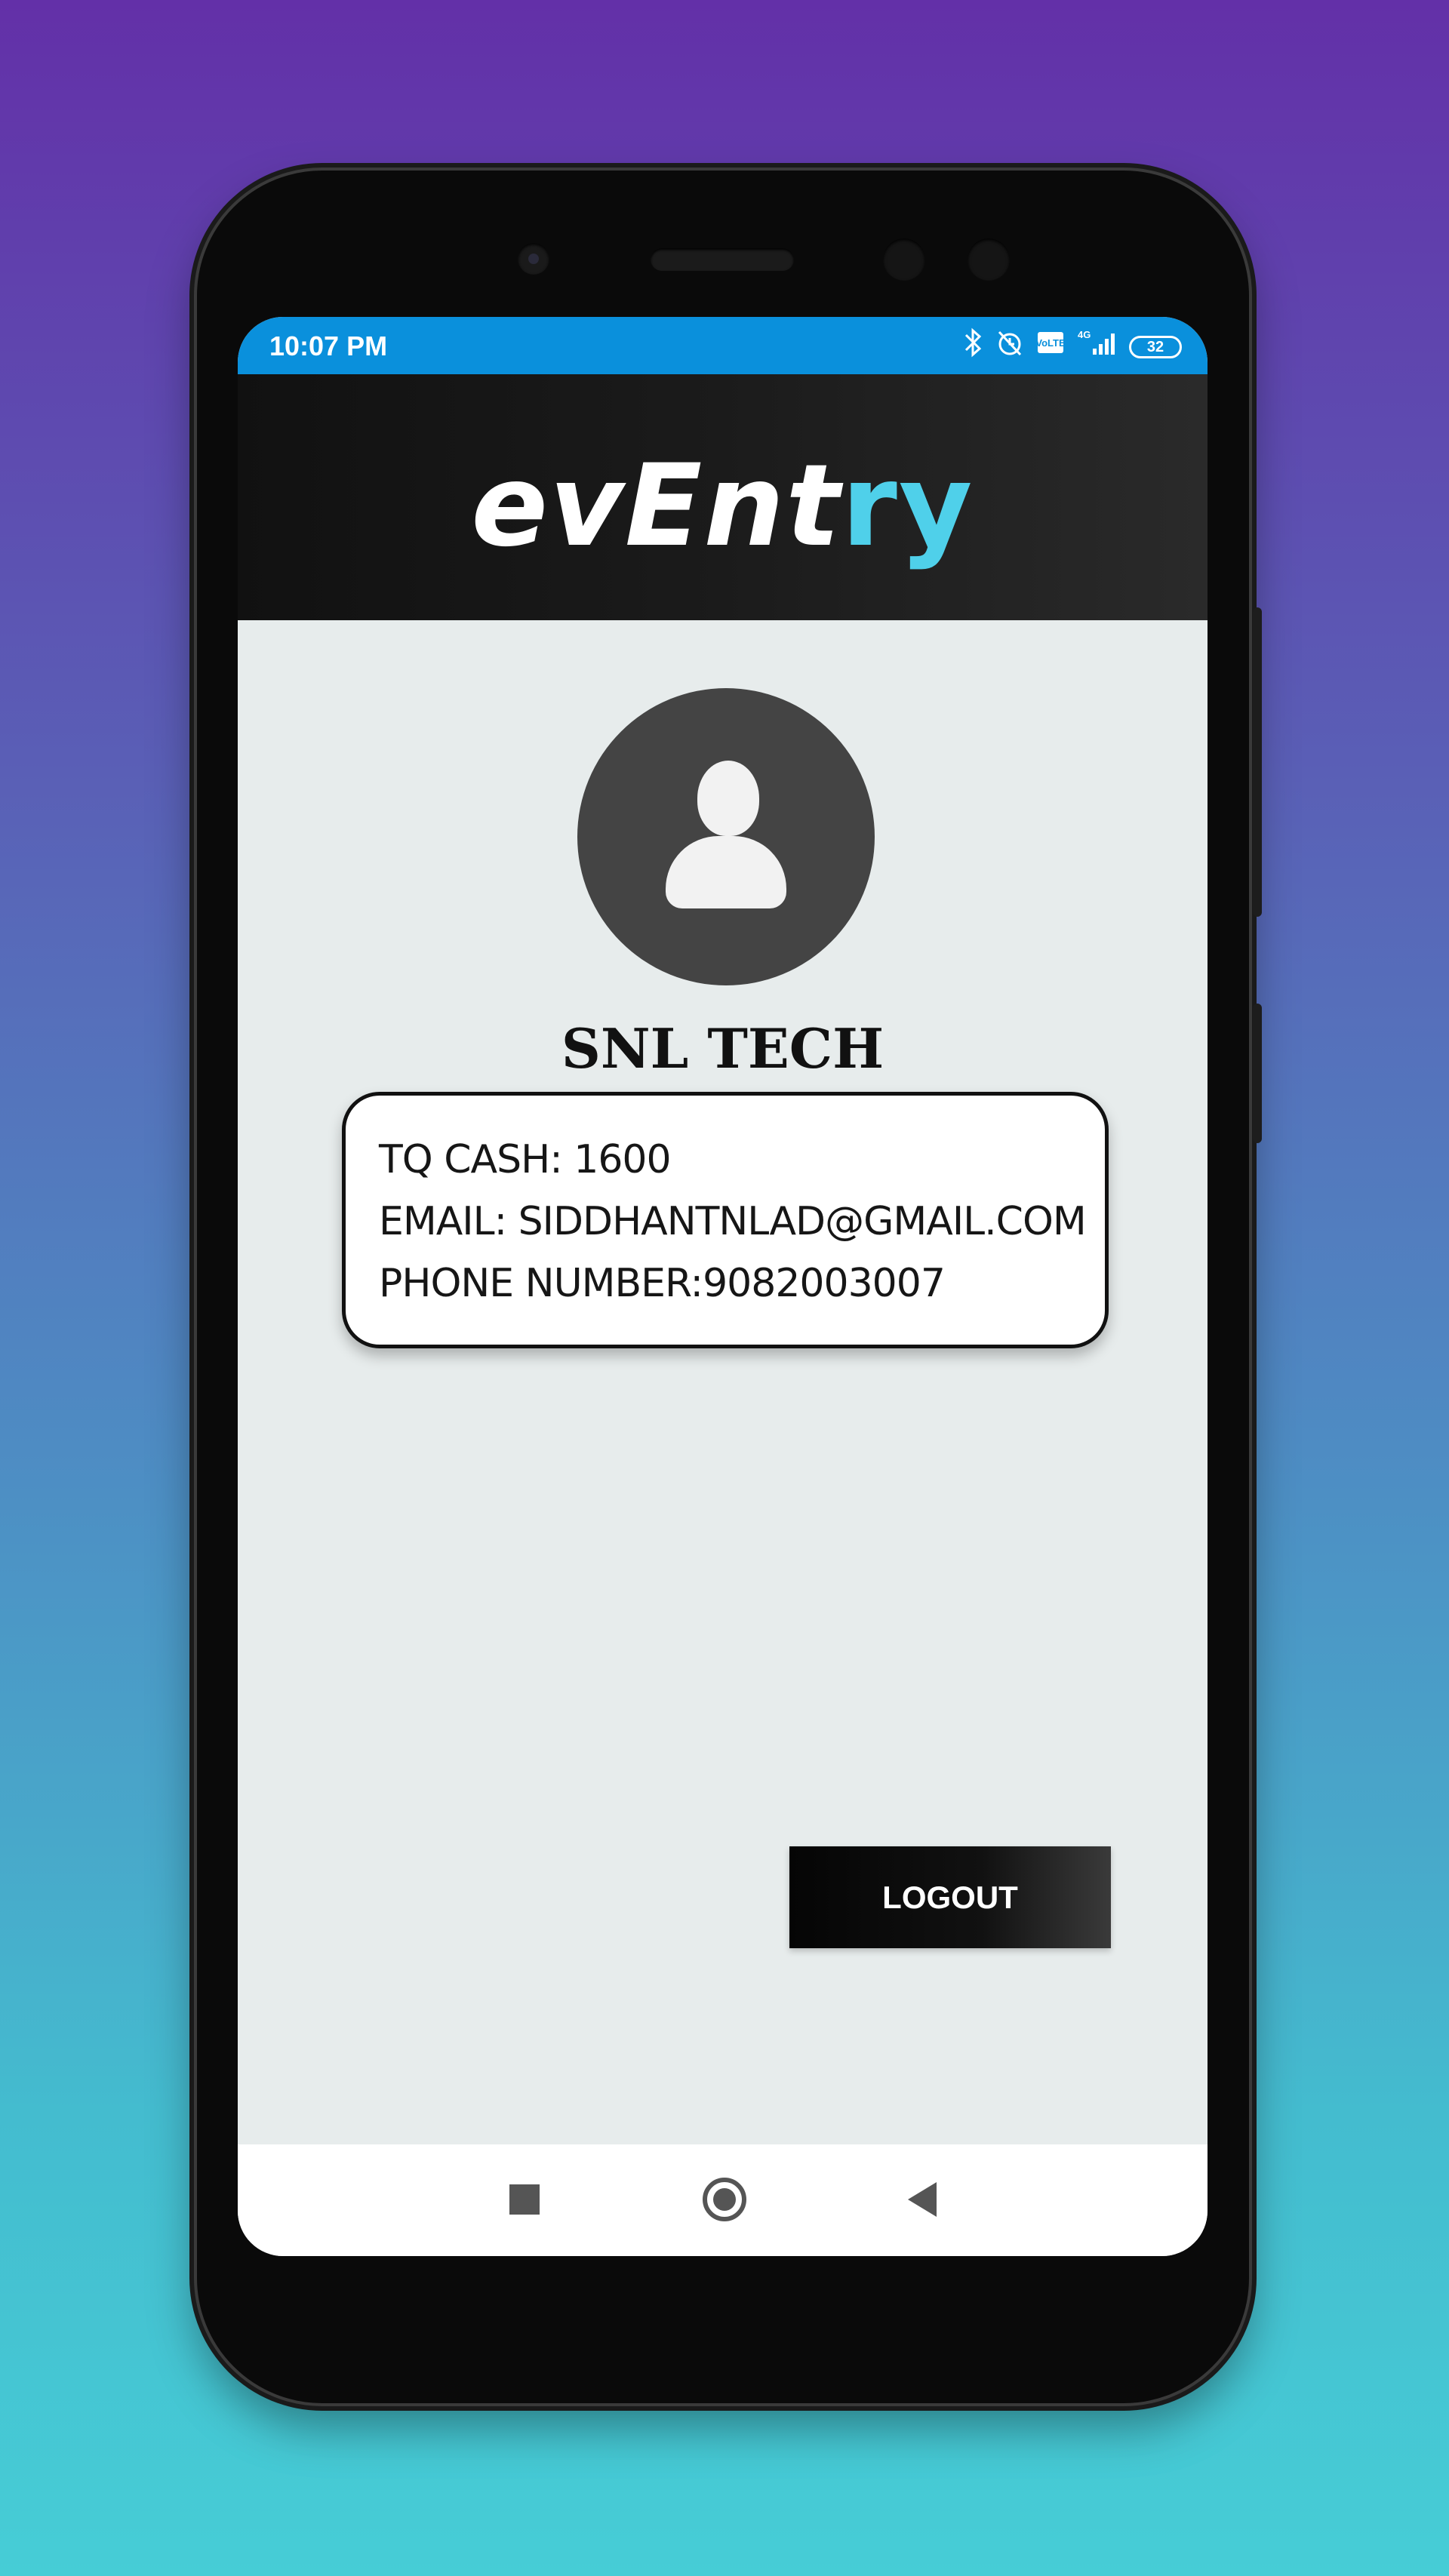 The height and width of the screenshot is (2576, 1449). What do you see at coordinates (524, 2199) in the screenshot?
I see `recents-square-icon` at bounding box center [524, 2199].